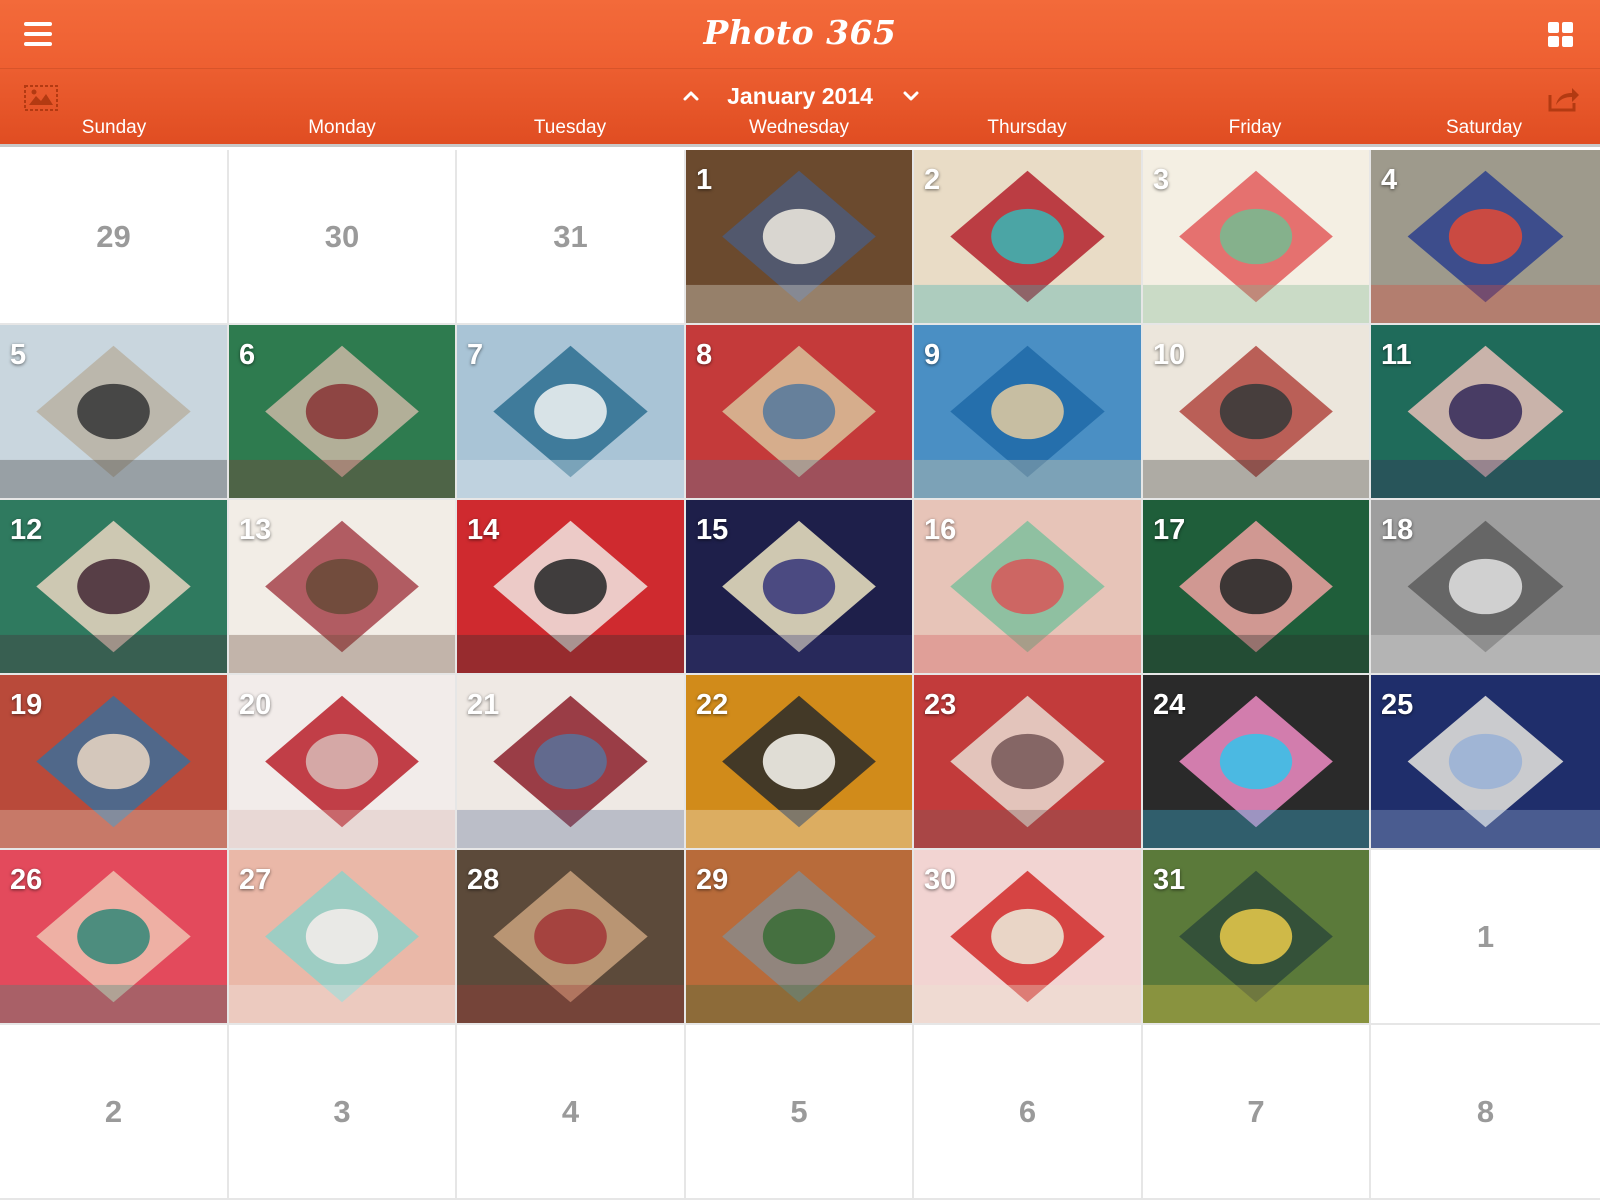  Describe the element at coordinates (1256, 586) in the screenshot. I see `day-photo-cell: 17` at that location.